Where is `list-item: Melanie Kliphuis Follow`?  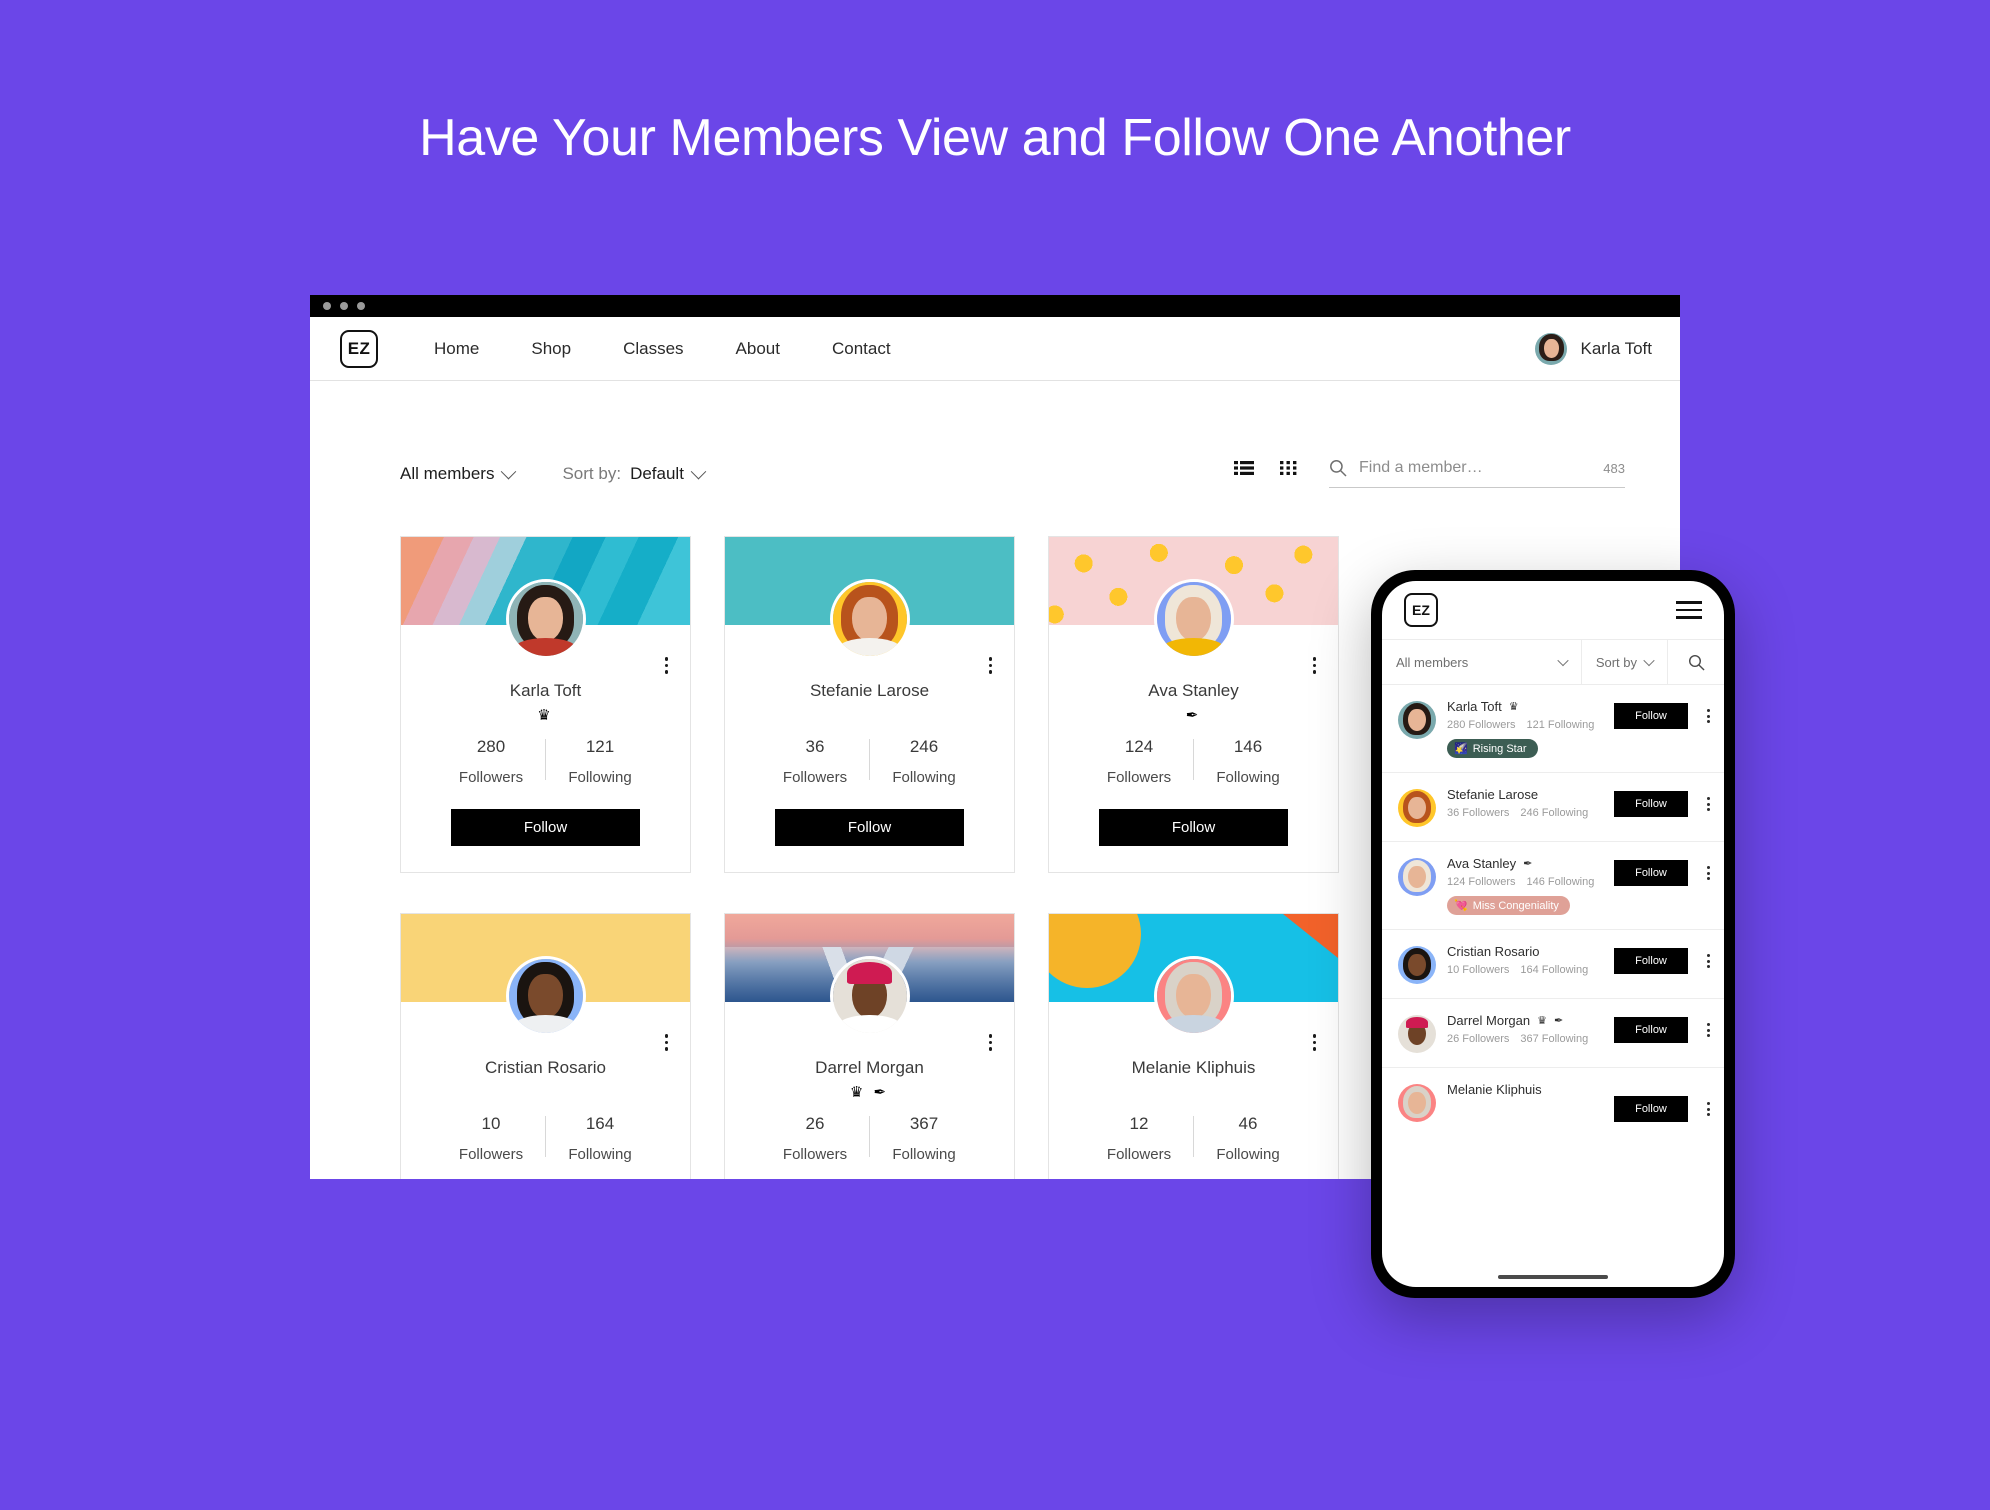
list-item: Melanie Kliphuis Follow is located at coordinates (1553, 1102).